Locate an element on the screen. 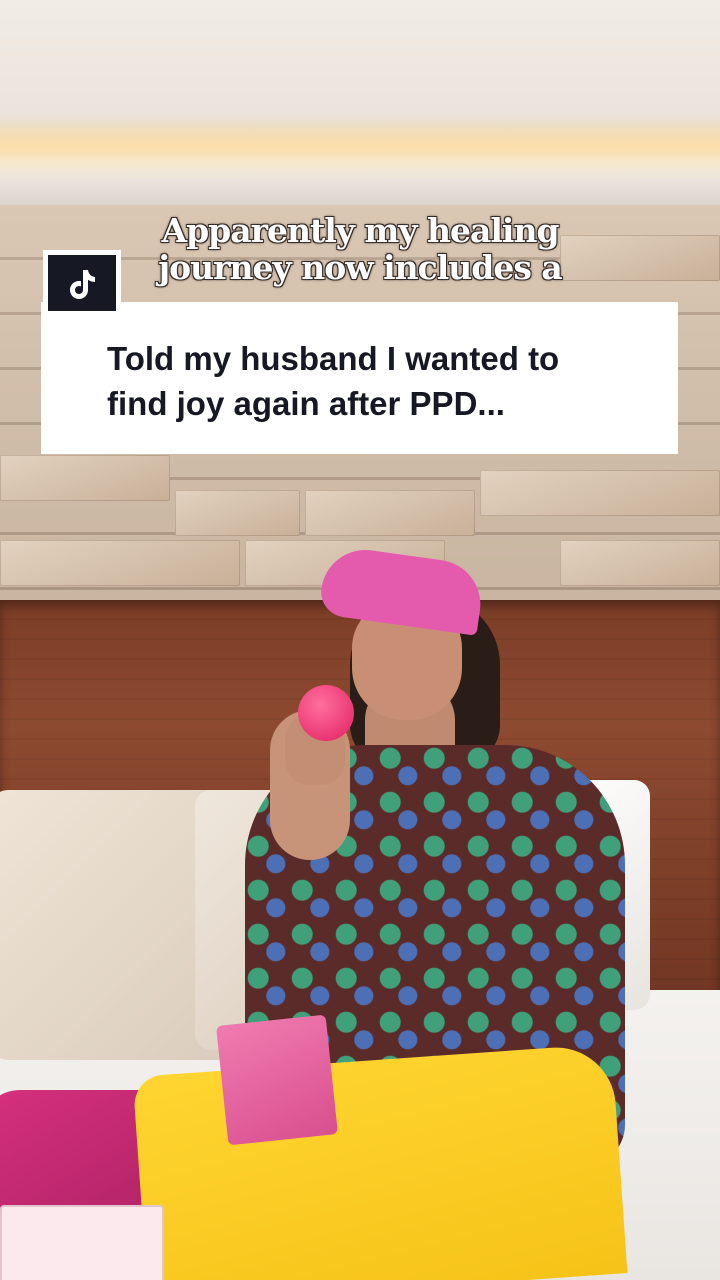 The image size is (720, 1280). tiktok-badge is located at coordinates (82, 283).